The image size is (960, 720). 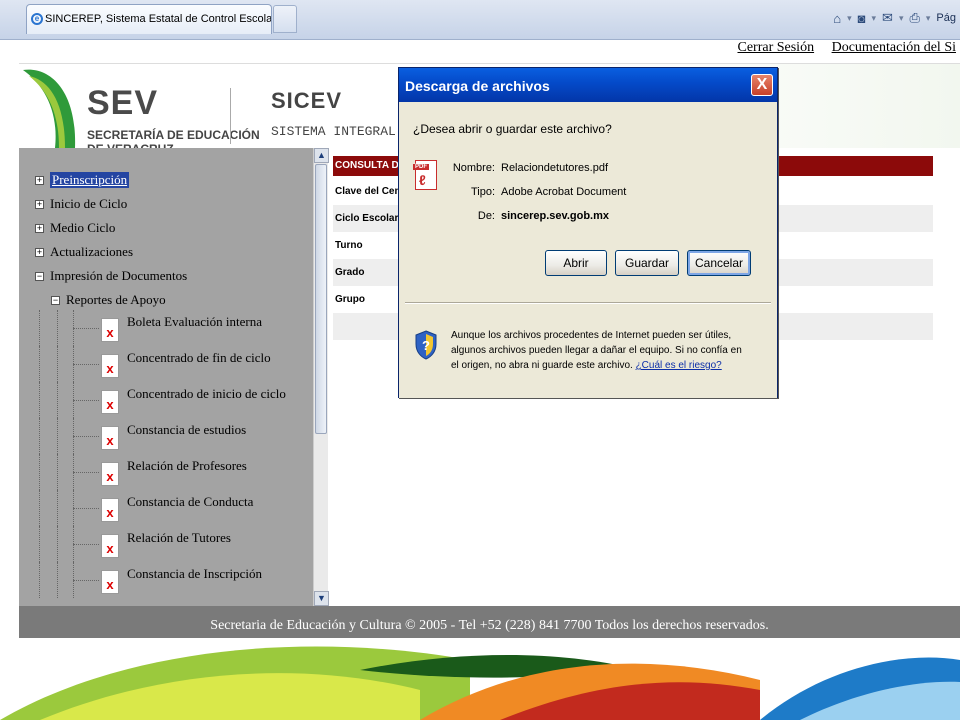 I want to click on report-item-constancia-conducta: x Constancia de Conducta, so click(x=176, y=508).